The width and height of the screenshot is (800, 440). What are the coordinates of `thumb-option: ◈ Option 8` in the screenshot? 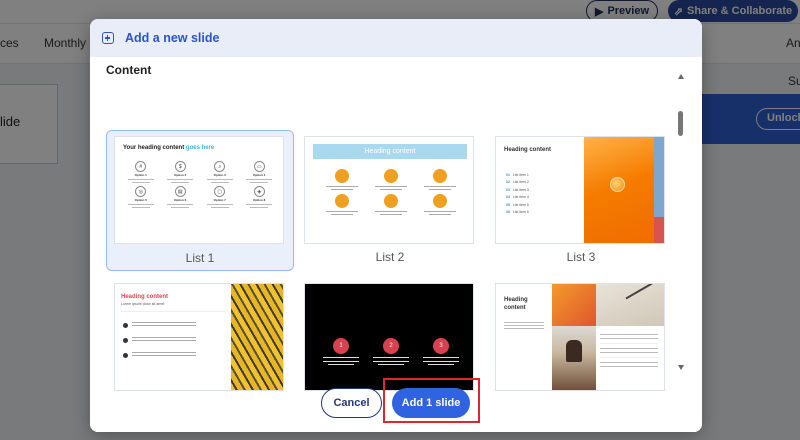 It's located at (260, 197).